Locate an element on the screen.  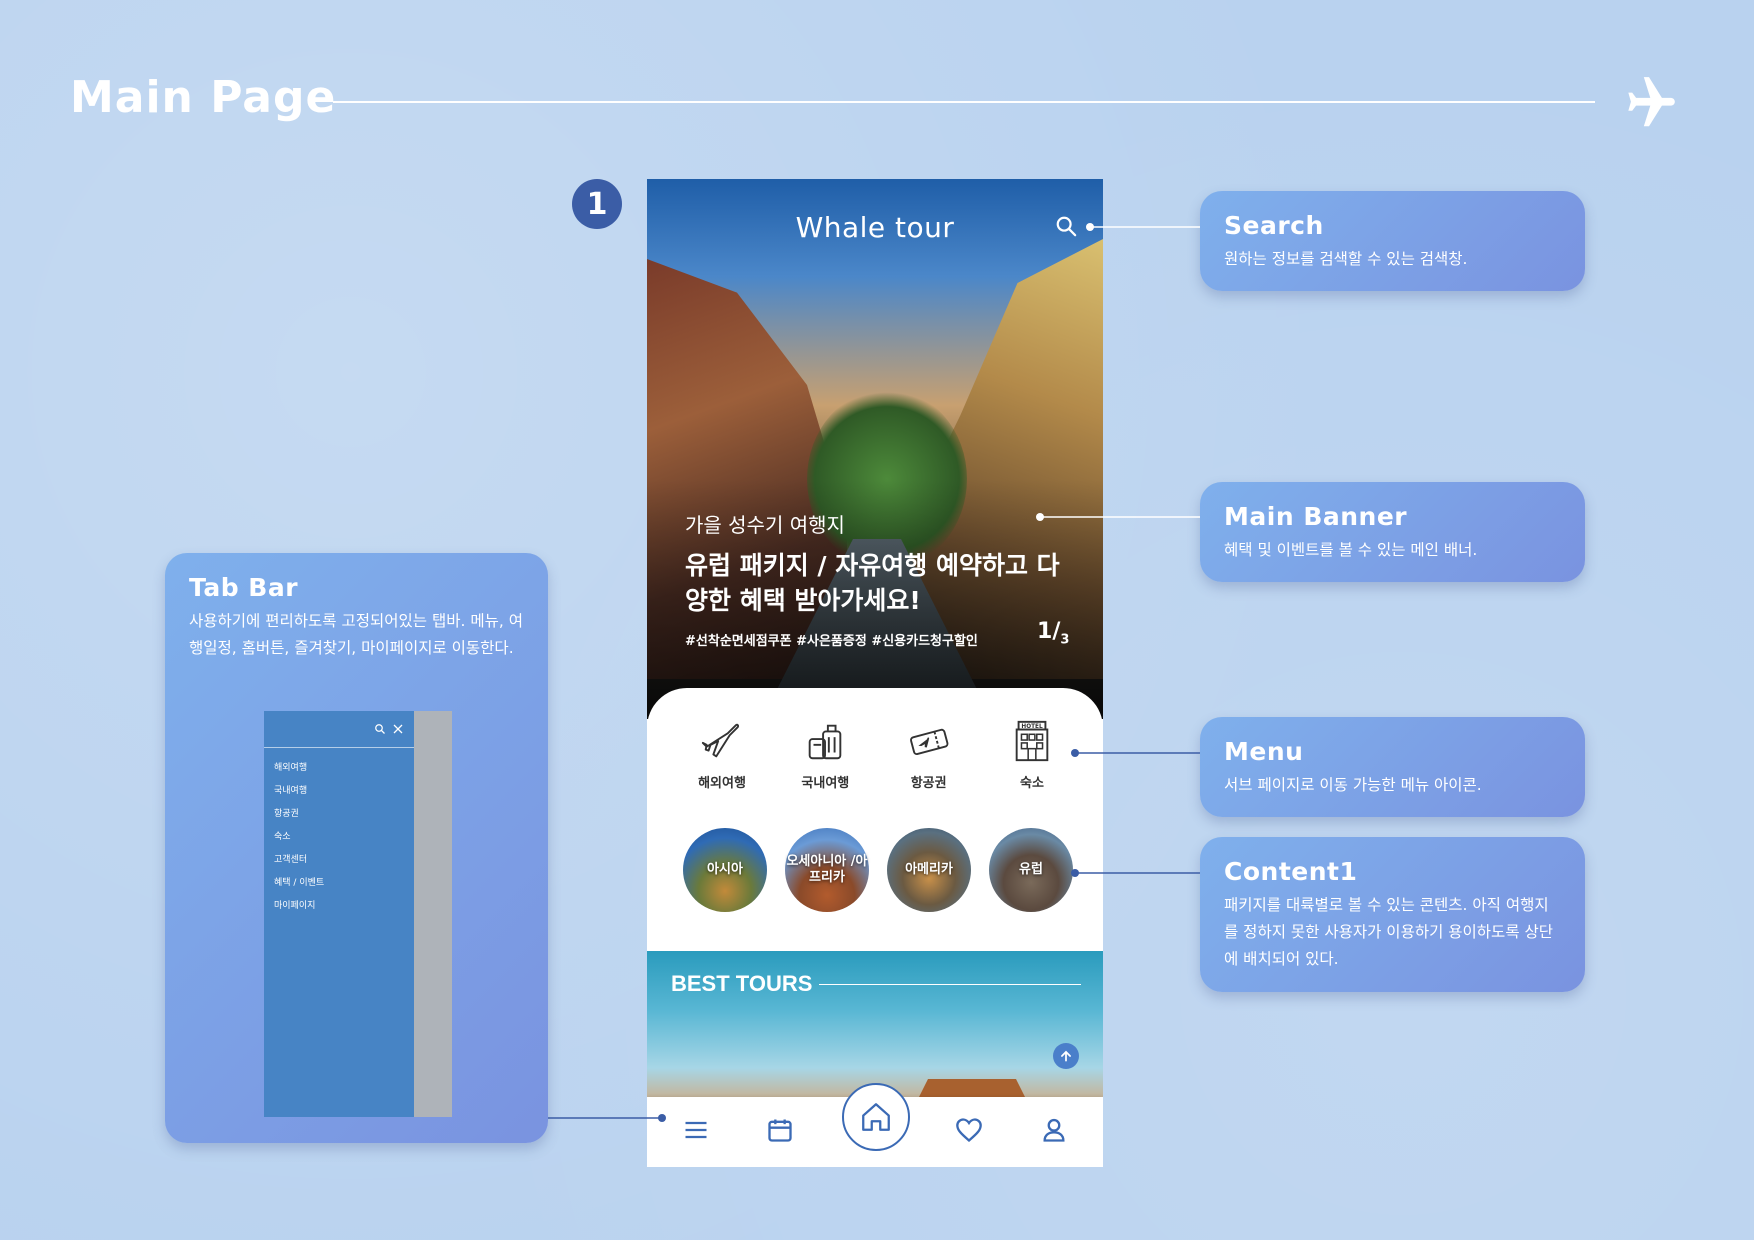
best-tours-section: BEST TOURS is located at coordinates (875, 1026).